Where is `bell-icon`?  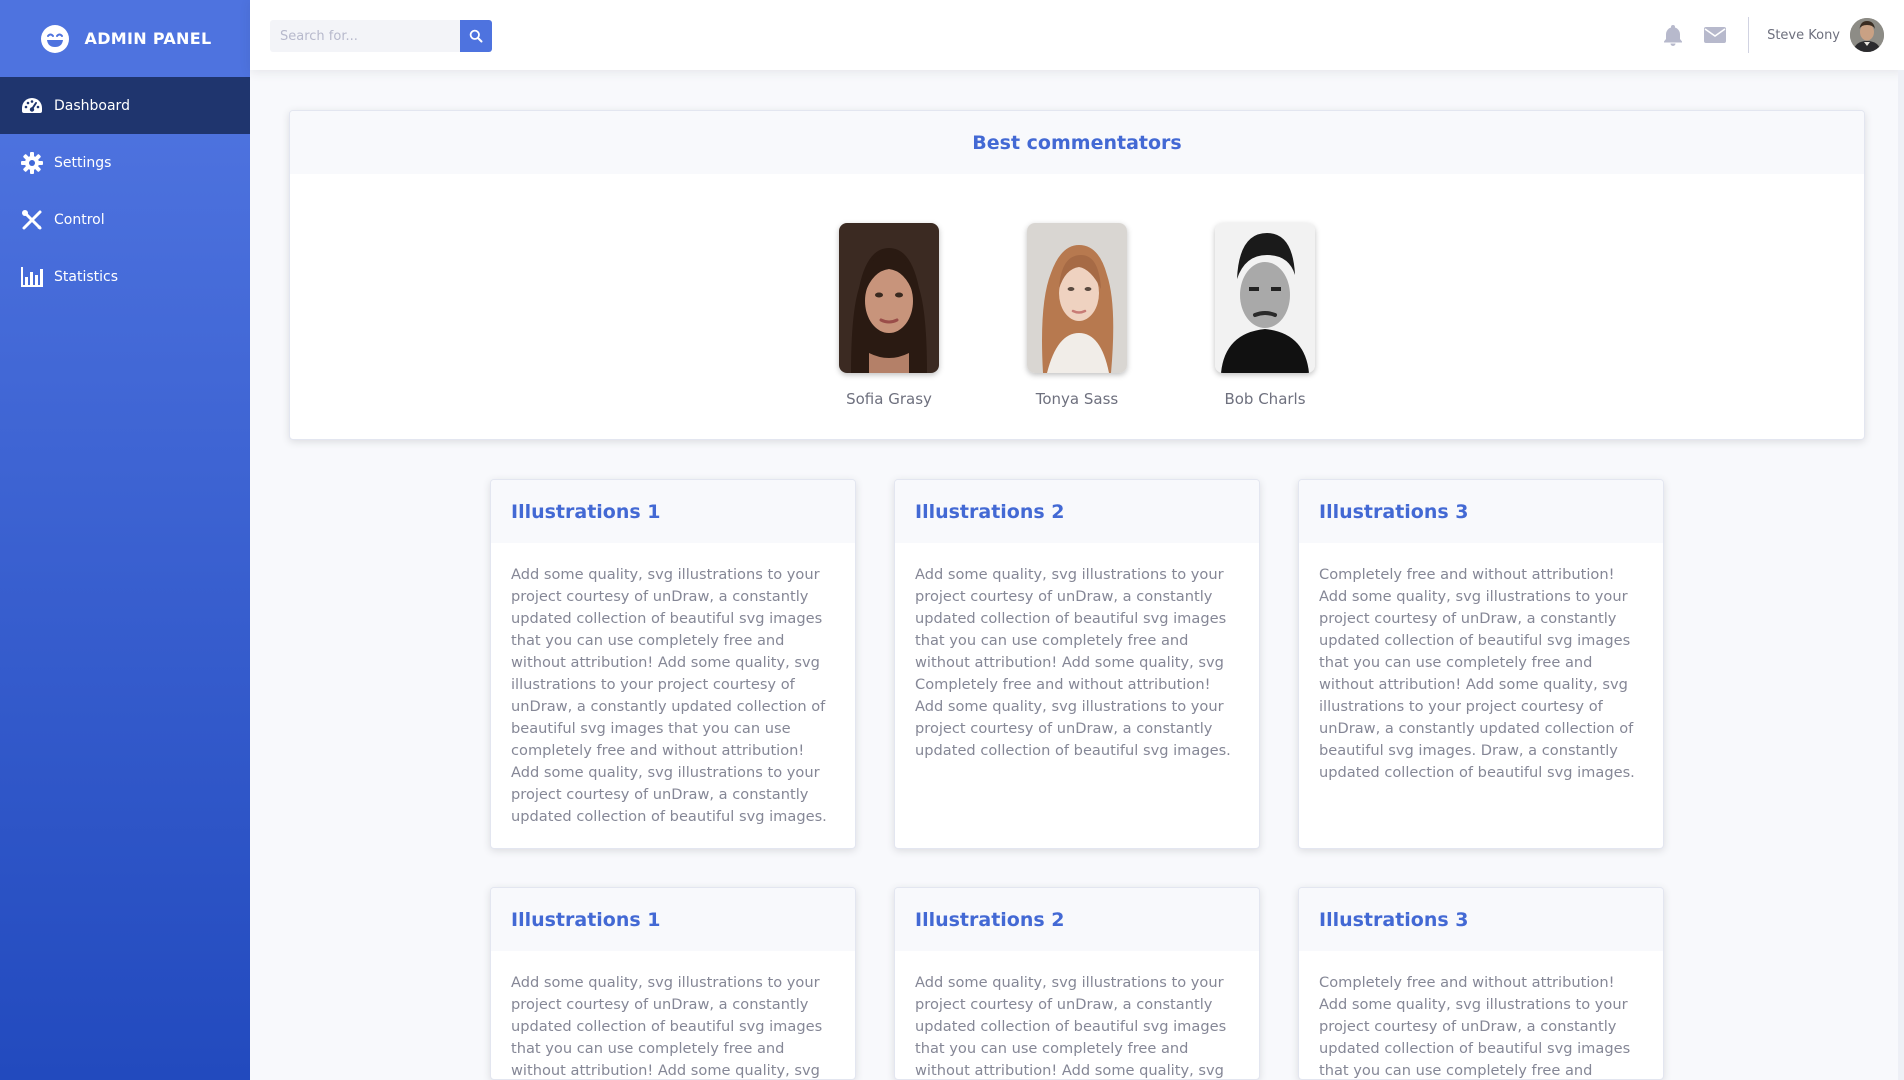 bell-icon is located at coordinates (1673, 35).